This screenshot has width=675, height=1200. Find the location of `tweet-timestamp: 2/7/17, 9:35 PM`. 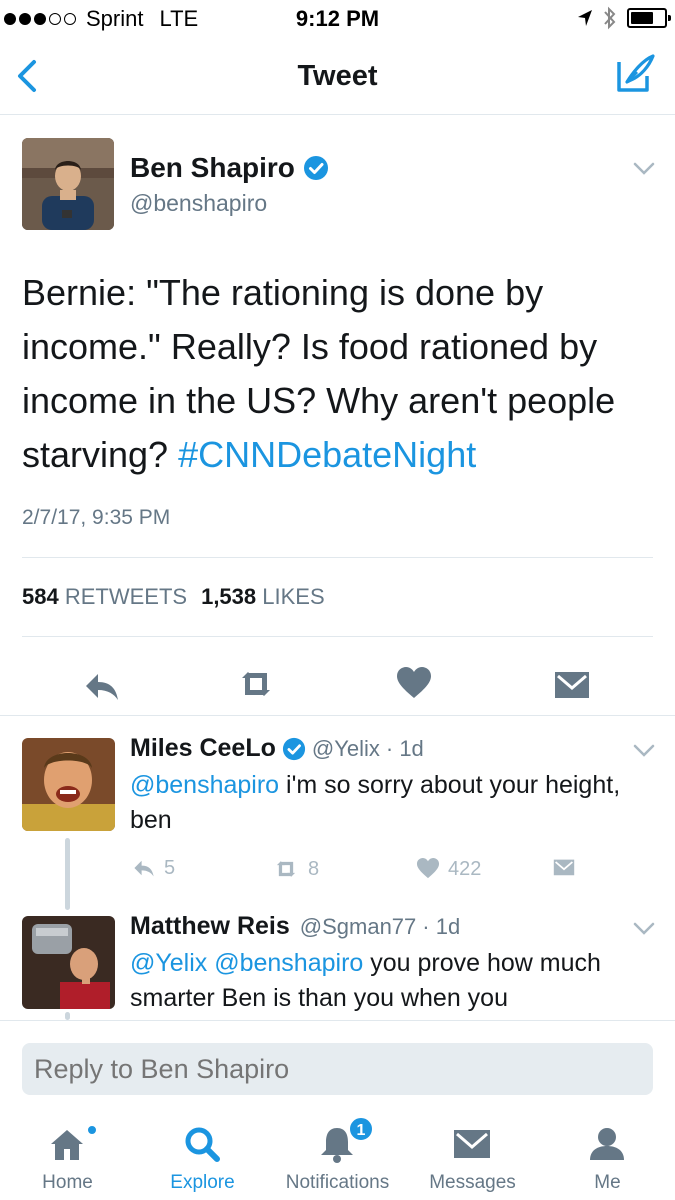

tweet-timestamp: 2/7/17, 9:35 PM is located at coordinates (96, 517).